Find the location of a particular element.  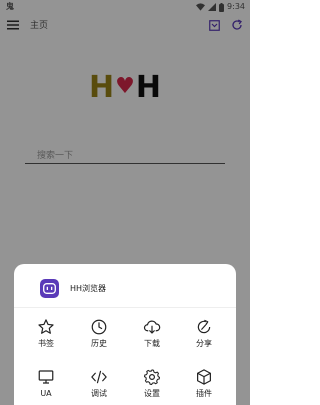

menu-item-label: 调试 is located at coordinates (99, 393).